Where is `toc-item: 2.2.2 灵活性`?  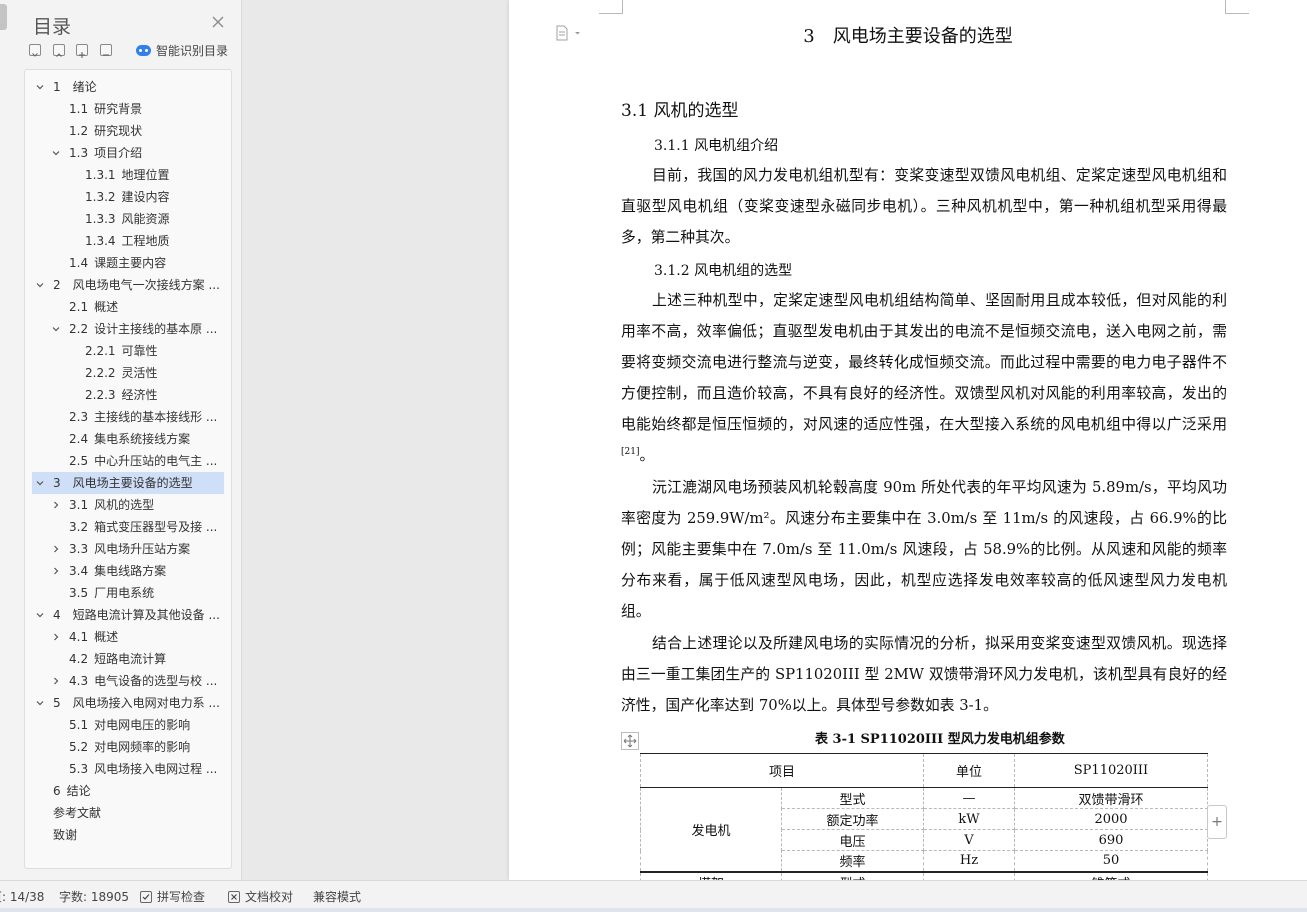 toc-item: 2.2.2 灵活性 is located at coordinates (128, 373).